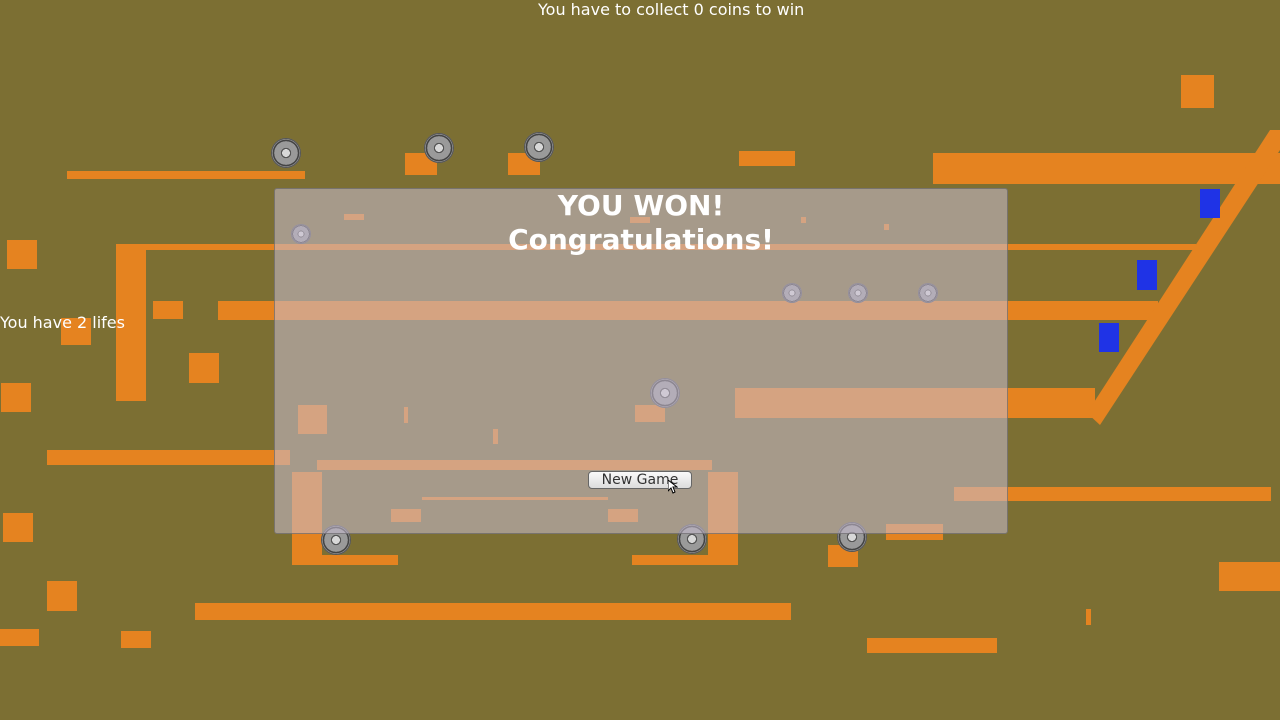 The width and height of the screenshot is (1280, 720). I want to click on win-title-line2: Congratulations!, so click(641, 239).